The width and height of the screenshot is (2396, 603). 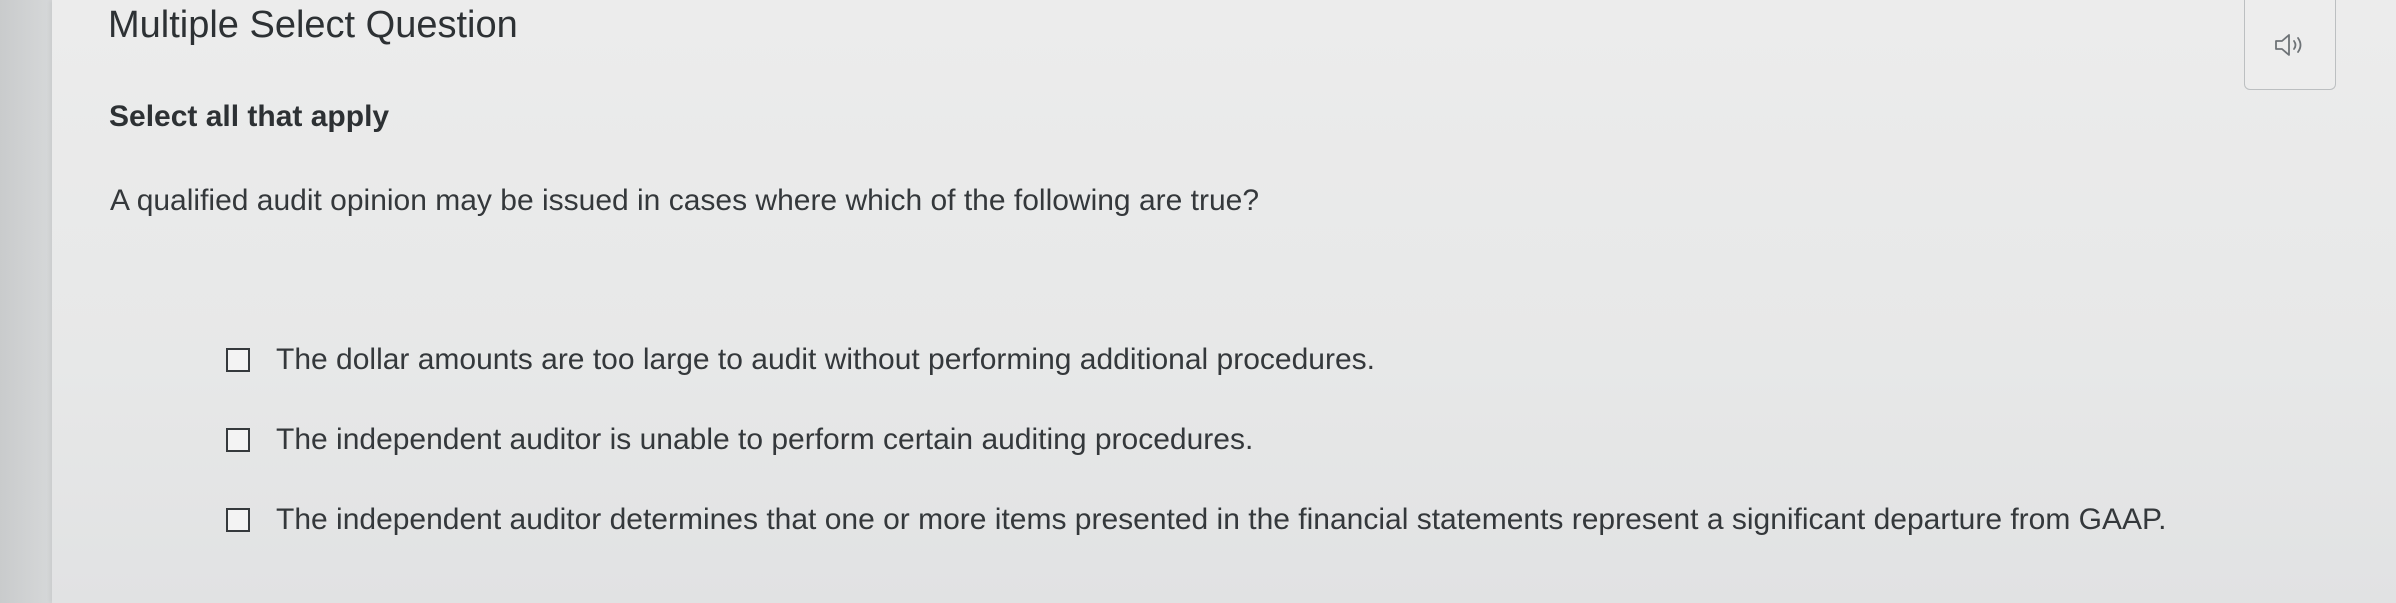 I want to click on question-type-title: Multiple Select Question, so click(x=313, y=25).